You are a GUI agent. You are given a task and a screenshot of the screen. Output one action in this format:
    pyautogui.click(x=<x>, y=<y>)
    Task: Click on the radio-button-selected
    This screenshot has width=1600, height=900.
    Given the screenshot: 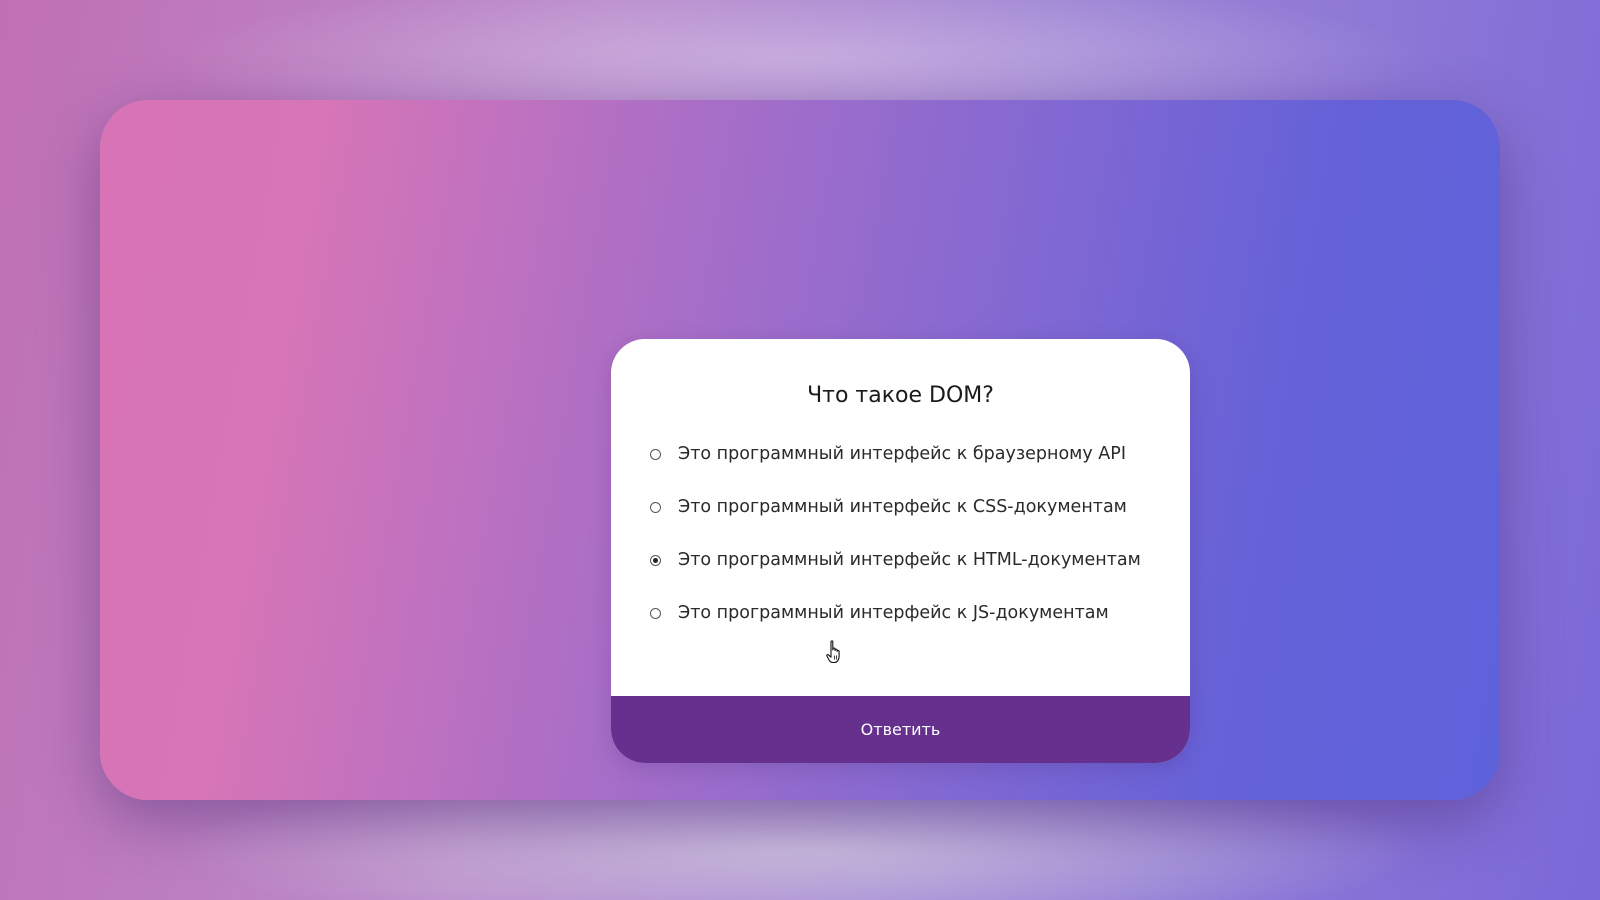 What is the action you would take?
    pyautogui.click(x=655, y=560)
    